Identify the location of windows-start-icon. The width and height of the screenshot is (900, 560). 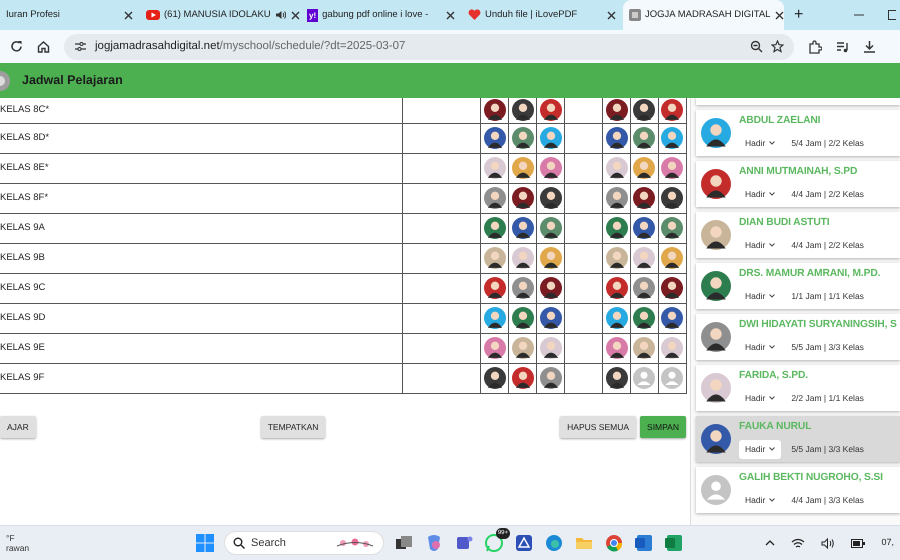
(205, 543).